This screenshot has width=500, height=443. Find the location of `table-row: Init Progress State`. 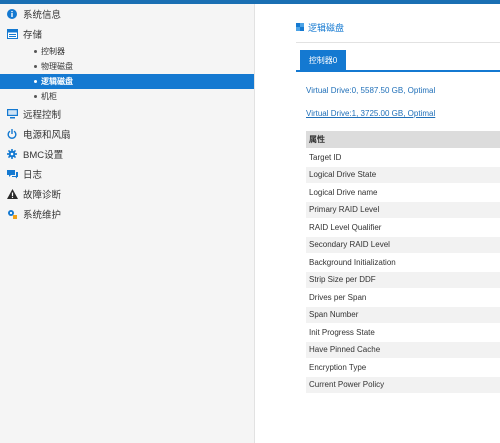

table-row: Init Progress State is located at coordinates (403, 332).